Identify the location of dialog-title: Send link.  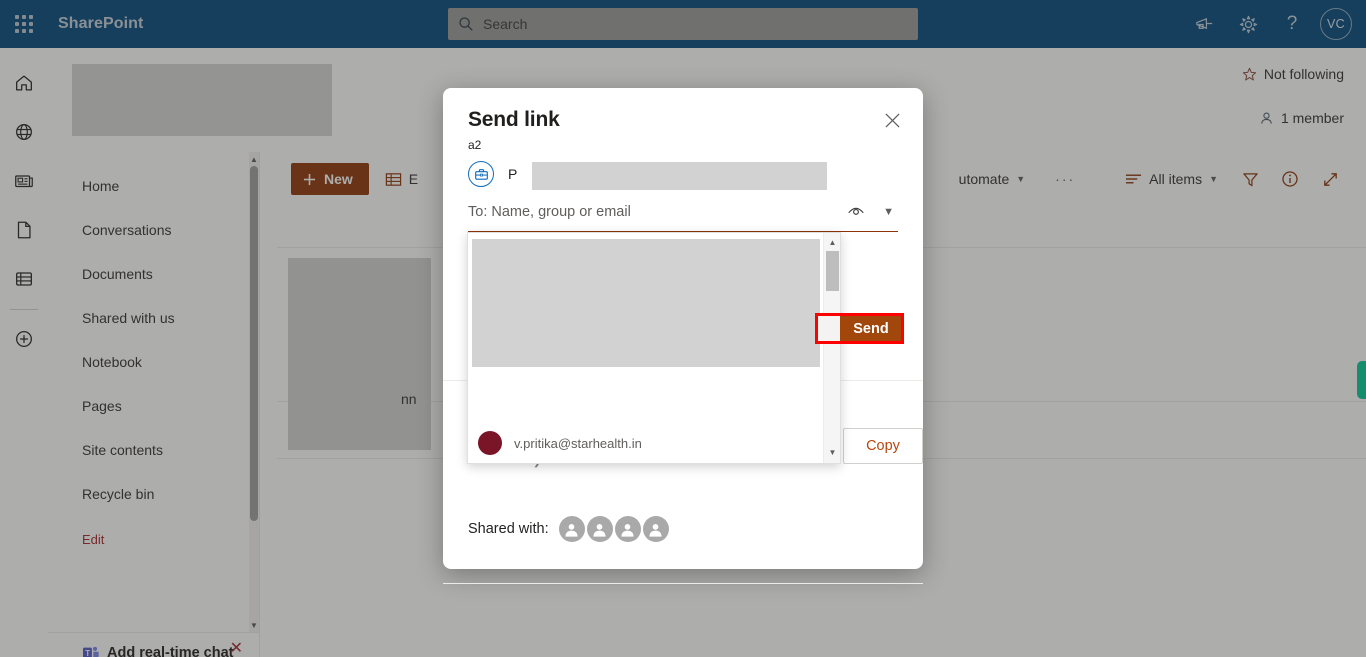
(514, 119).